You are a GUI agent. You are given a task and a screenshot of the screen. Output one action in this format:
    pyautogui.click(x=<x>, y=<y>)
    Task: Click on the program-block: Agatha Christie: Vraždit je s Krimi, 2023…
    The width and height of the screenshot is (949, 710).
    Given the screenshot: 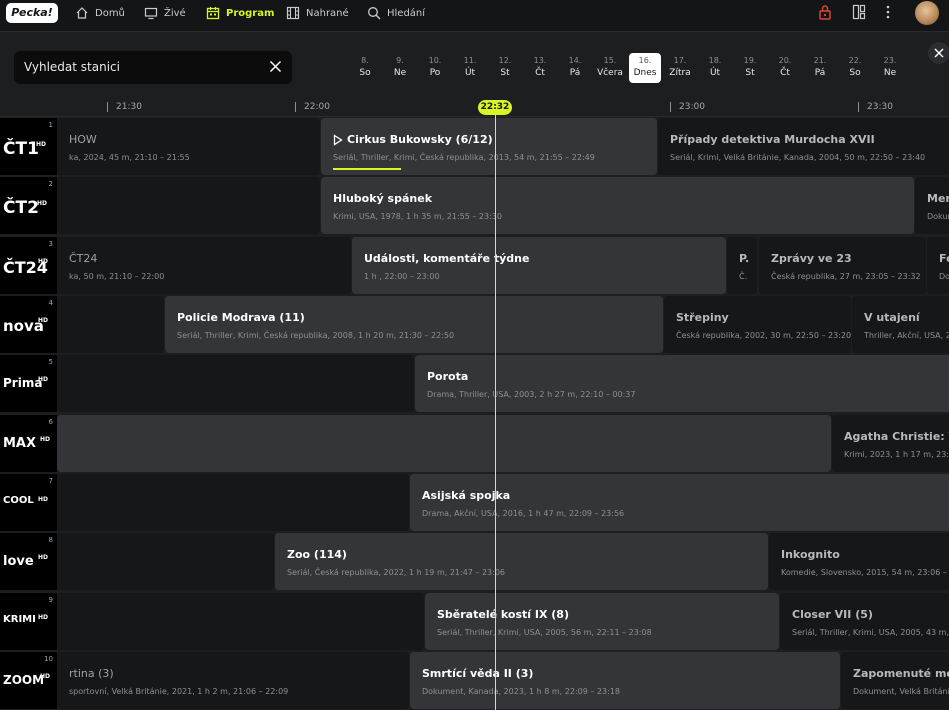 What is the action you would take?
    pyautogui.click(x=890, y=443)
    